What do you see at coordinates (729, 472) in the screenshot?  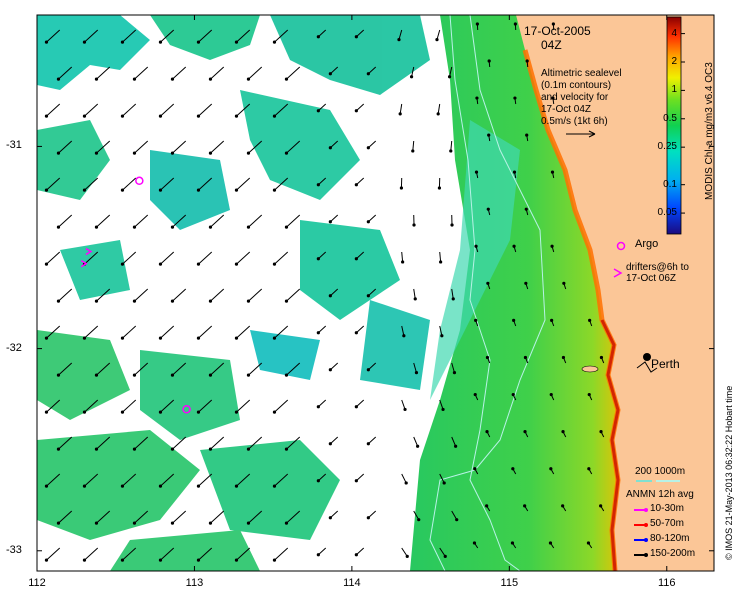 I see `credit-line: © IMOS 21-May-2013 06:32:22 Hobart time` at bounding box center [729, 472].